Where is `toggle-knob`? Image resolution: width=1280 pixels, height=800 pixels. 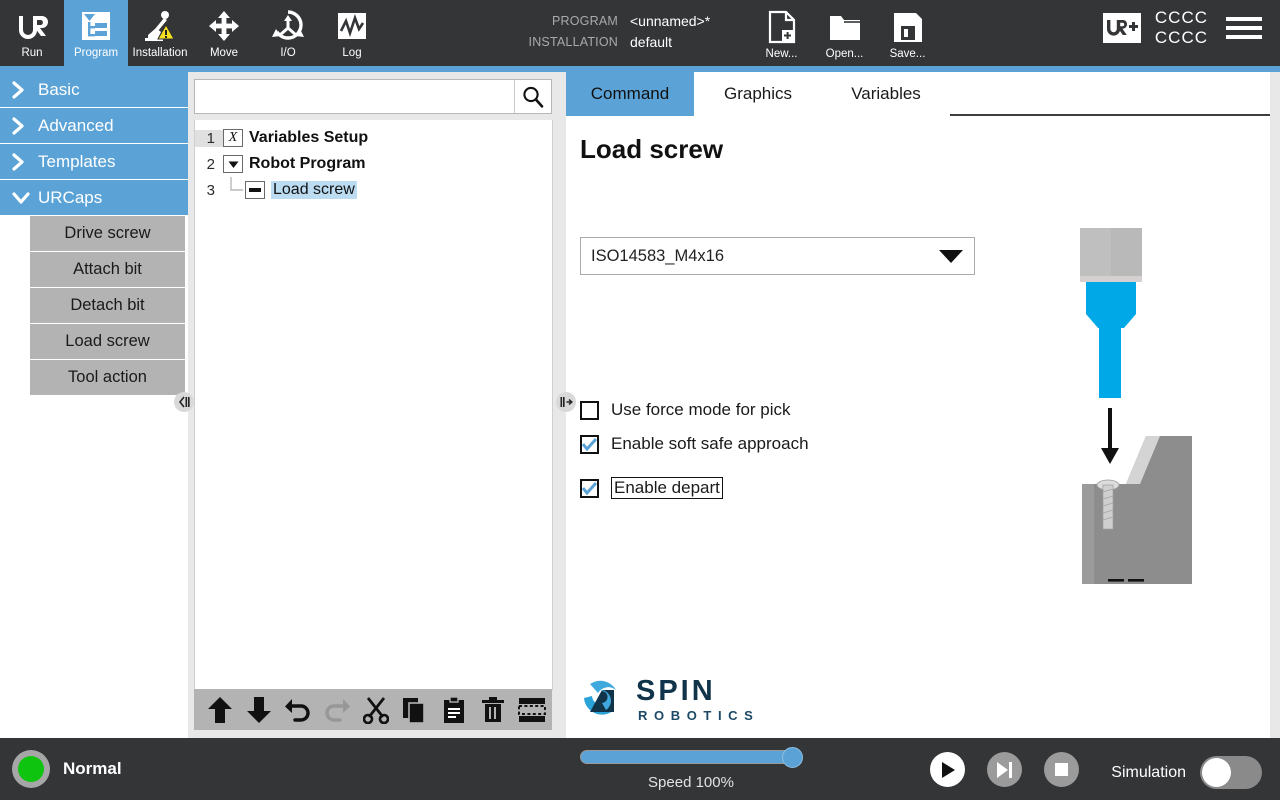 toggle-knob is located at coordinates (1216, 772).